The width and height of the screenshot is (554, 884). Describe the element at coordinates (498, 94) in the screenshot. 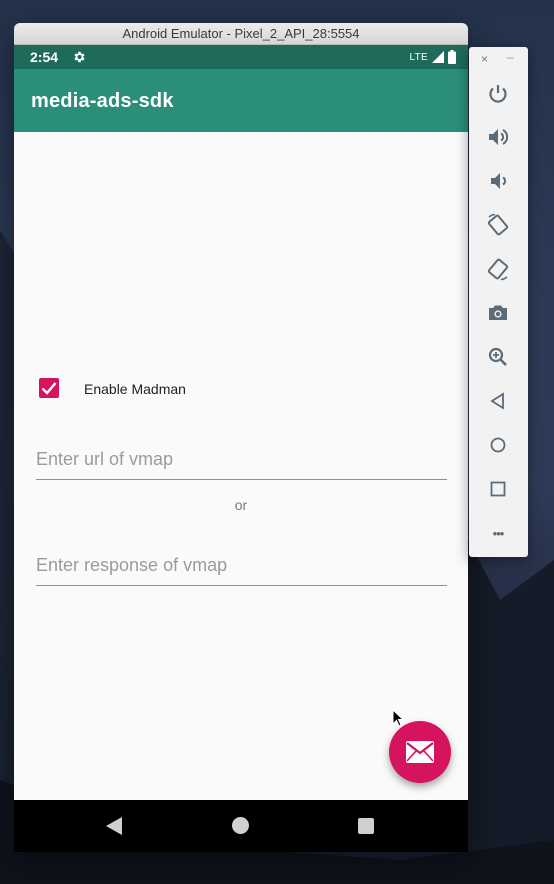

I see `power-icon` at that location.